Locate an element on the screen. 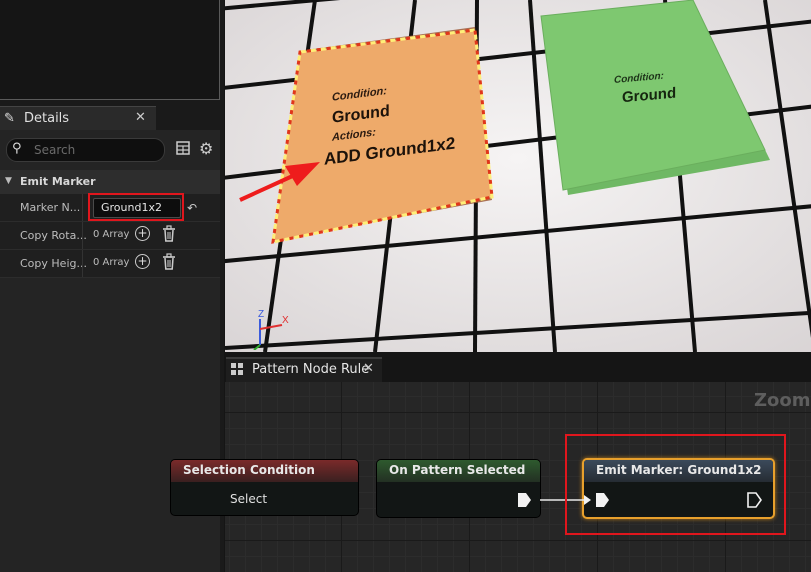 The image size is (811, 572). property-row-copy-rotation: Copy Rota... 0 Array + is located at coordinates (110, 236).